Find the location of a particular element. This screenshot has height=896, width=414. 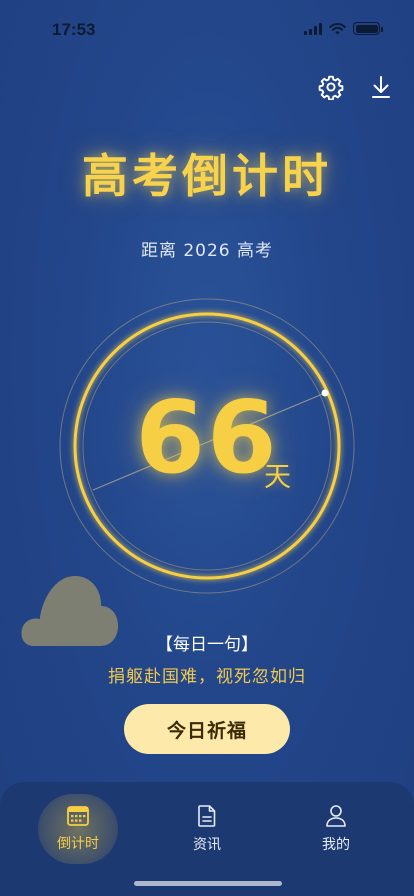

signal-icon is located at coordinates (313, 28).